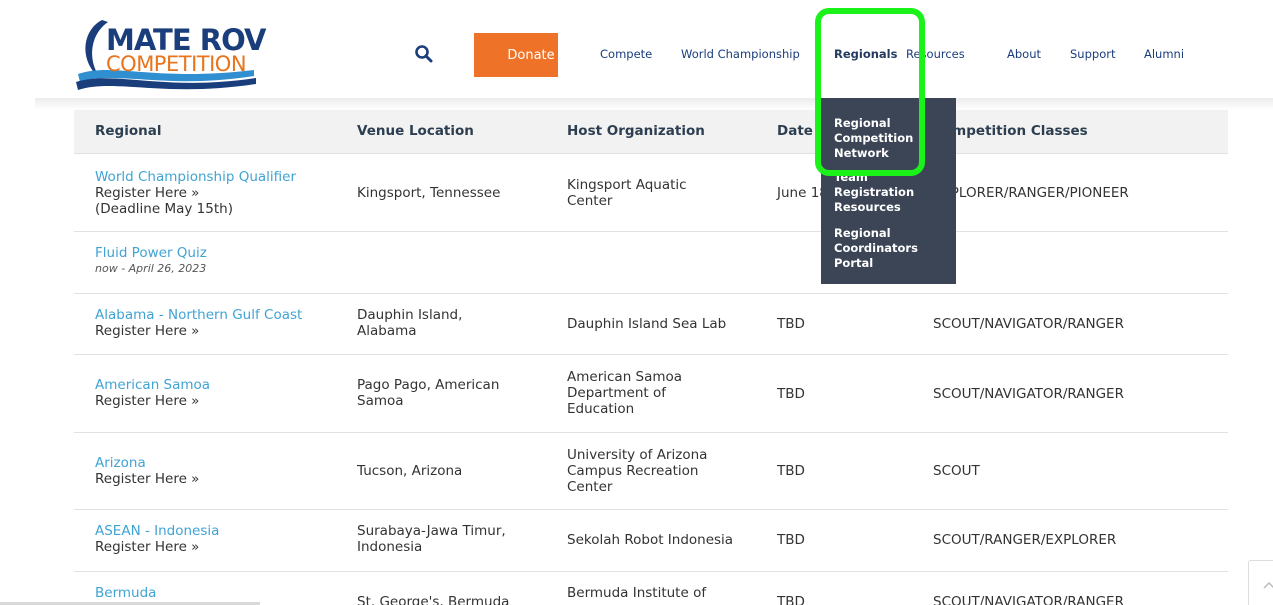  What do you see at coordinates (433, 599) in the screenshot?
I see `venue-cell: St. George's, Bermuda` at bounding box center [433, 599].